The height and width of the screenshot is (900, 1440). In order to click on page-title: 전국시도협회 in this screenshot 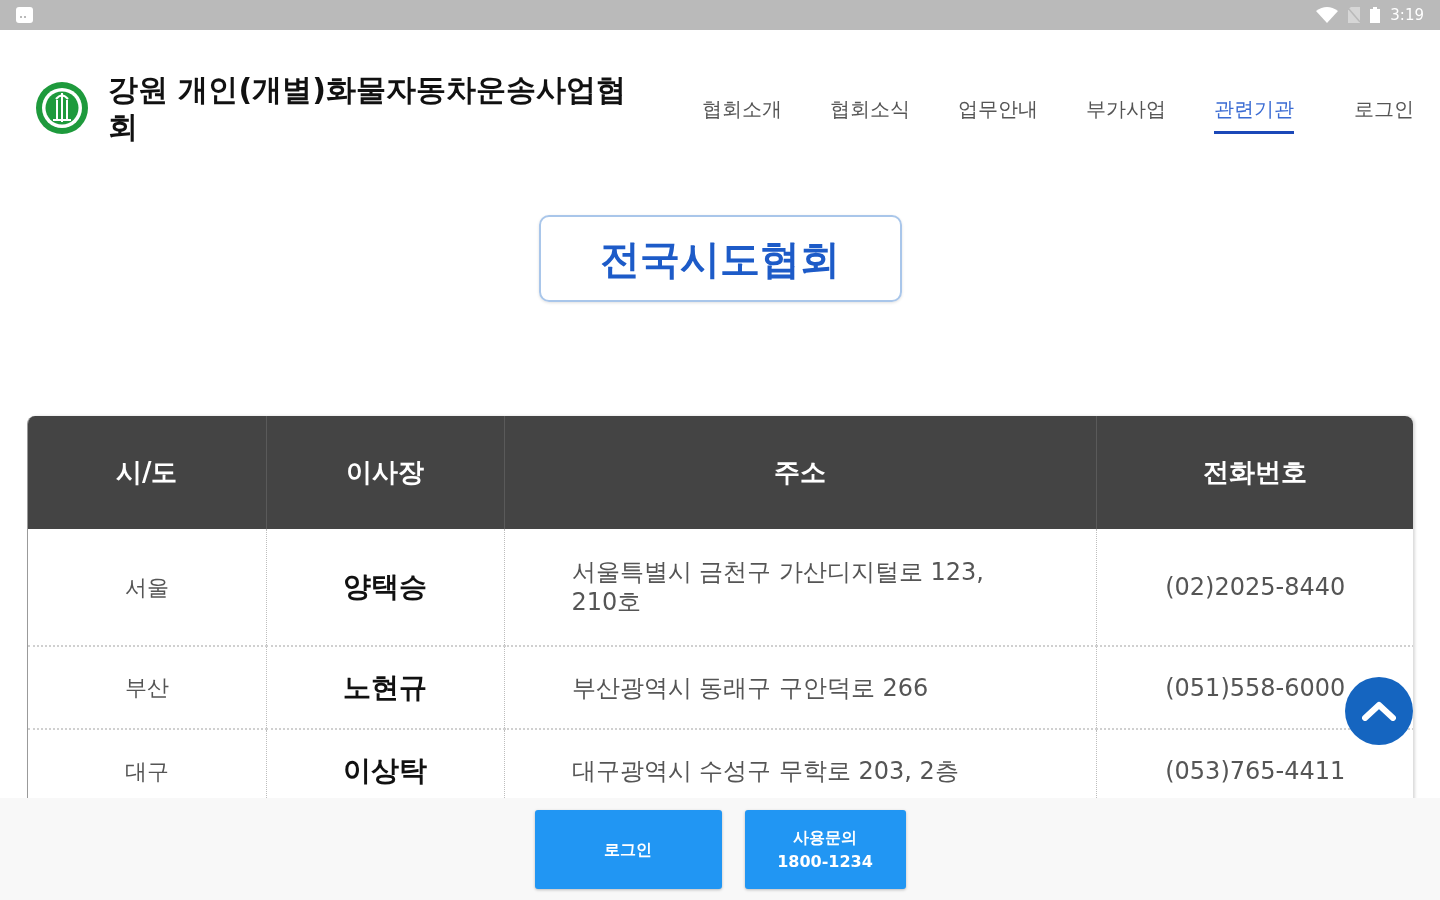, I will do `click(720, 258)`.